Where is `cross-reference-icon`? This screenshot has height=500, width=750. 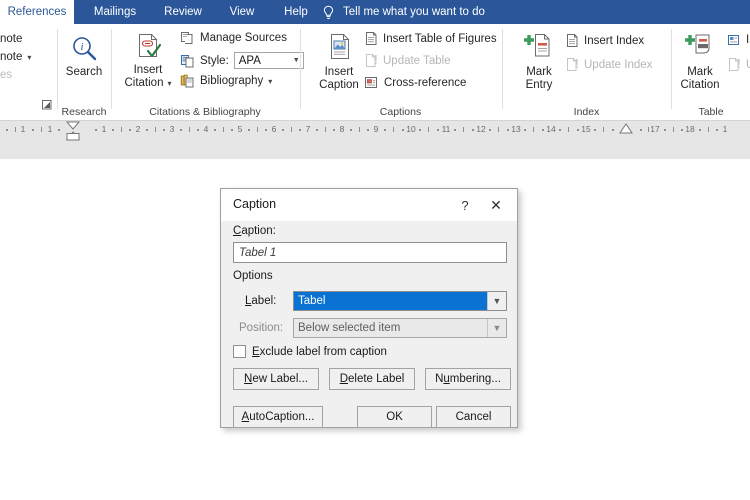
cross-reference-icon is located at coordinates (371, 82).